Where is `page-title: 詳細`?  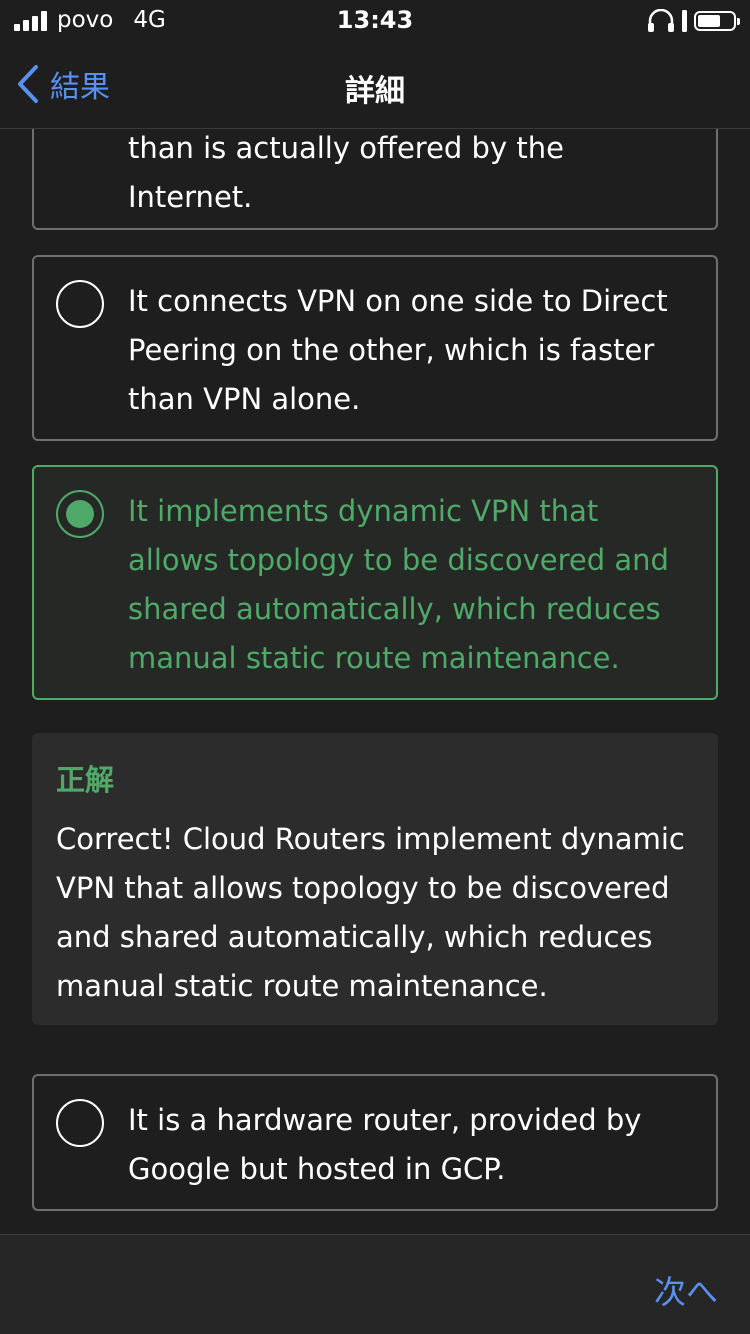 page-title: 詳細 is located at coordinates (375, 91).